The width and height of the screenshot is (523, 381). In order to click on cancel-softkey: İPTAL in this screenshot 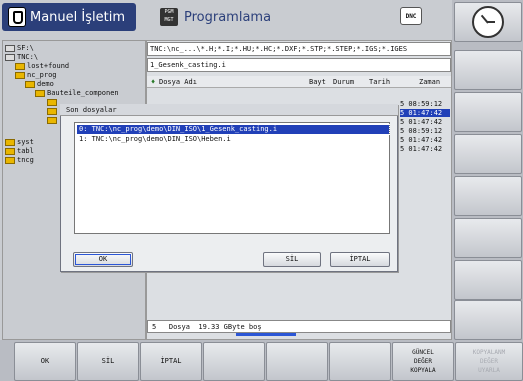, I will do `click(171, 361)`.